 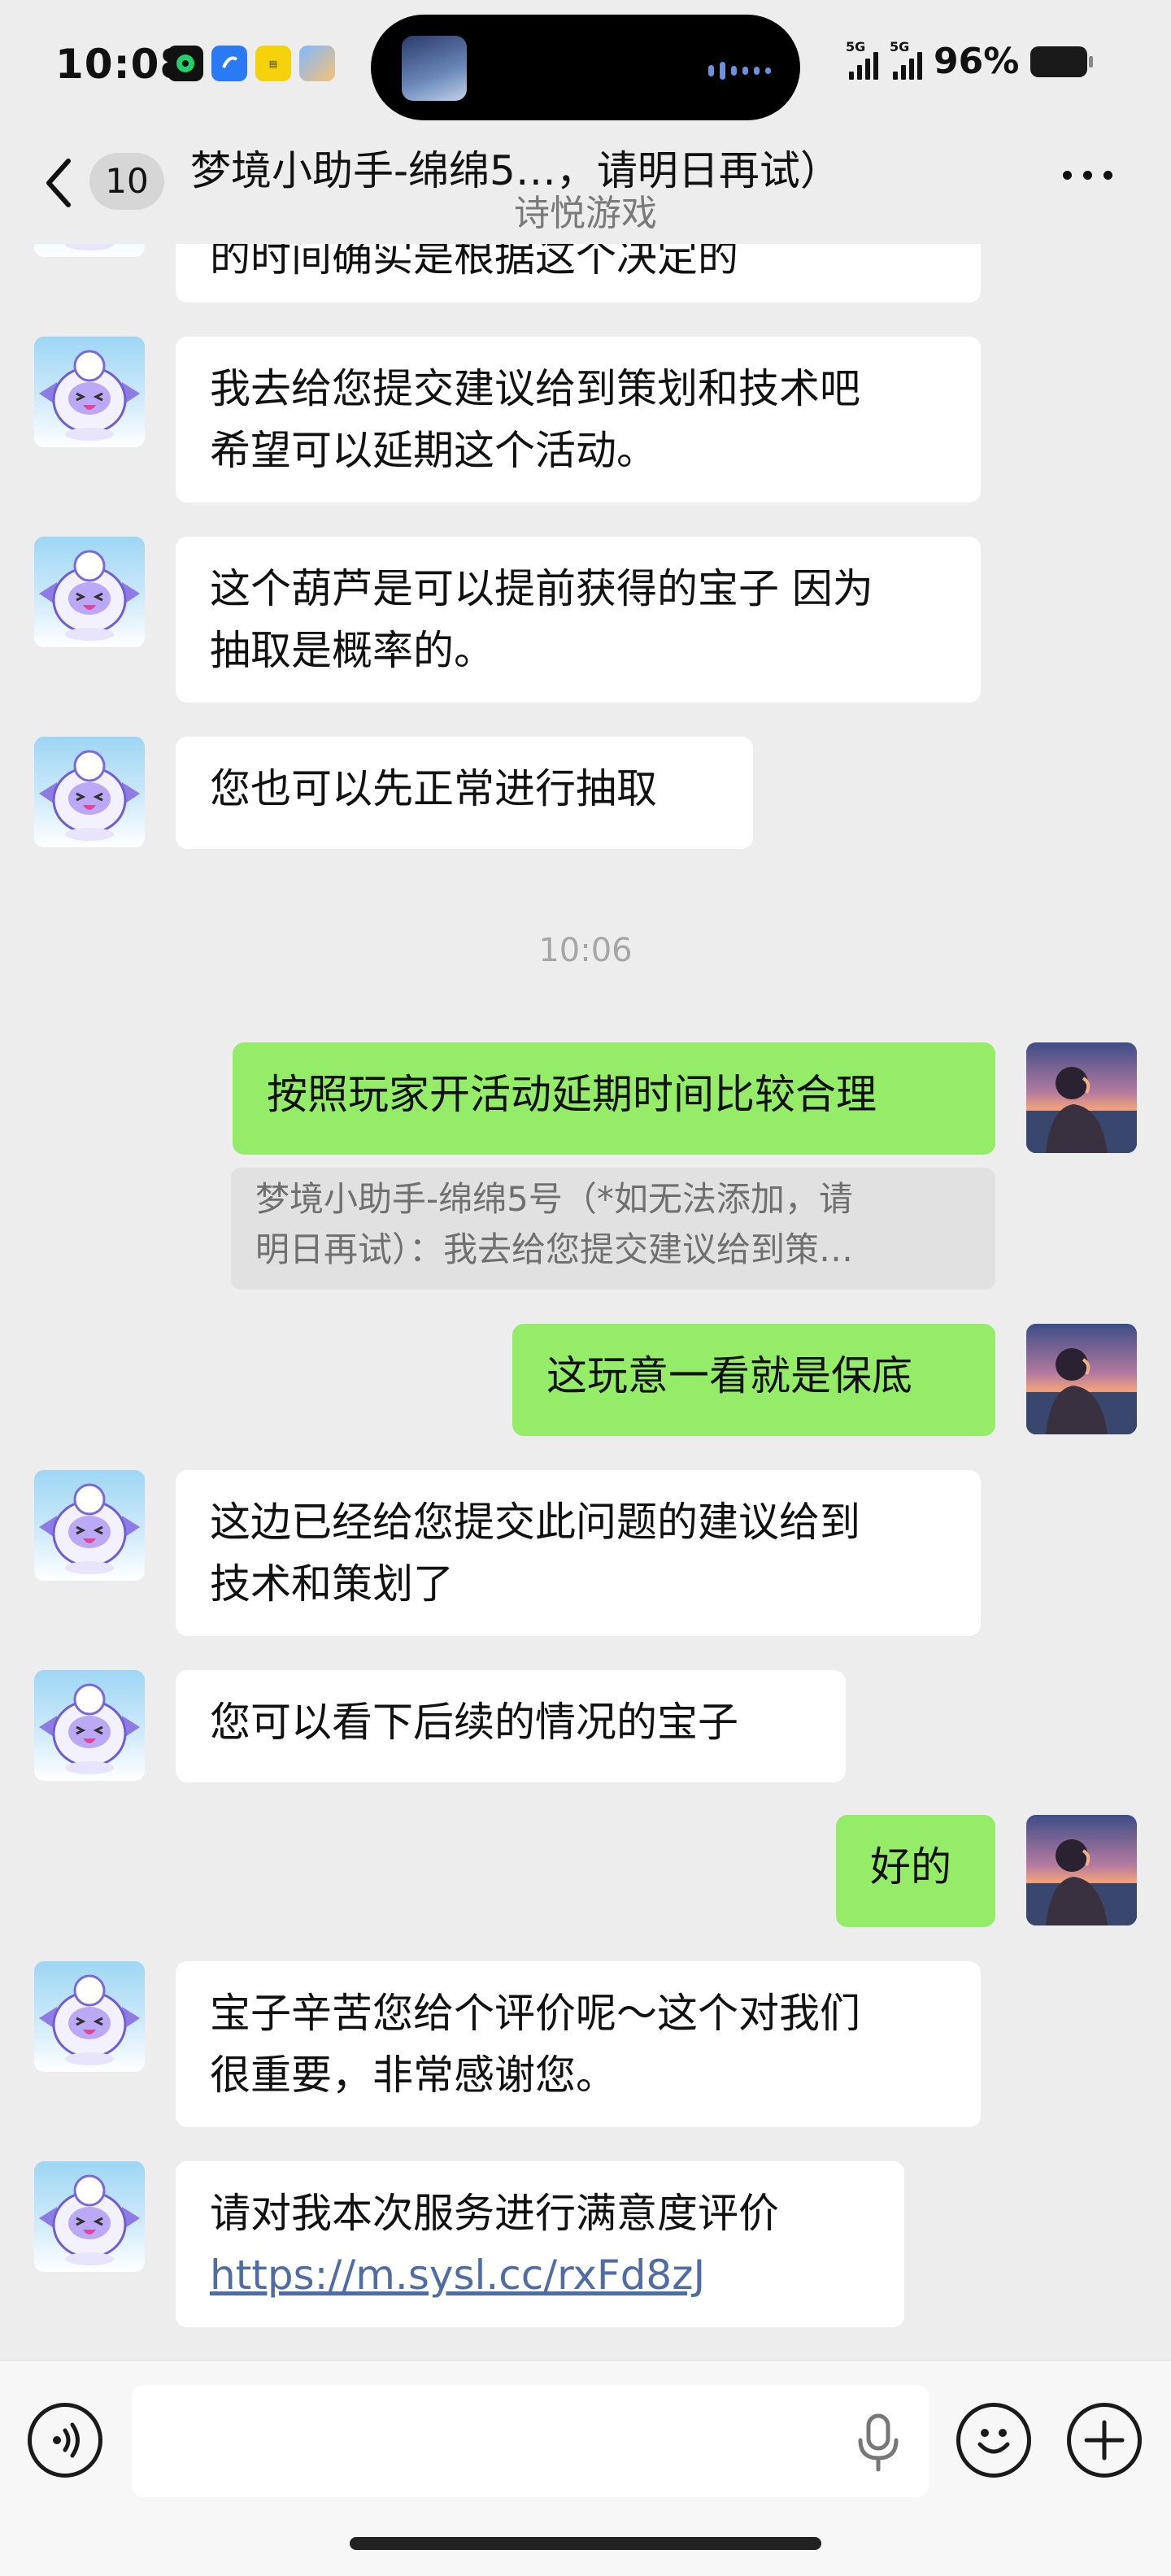 What do you see at coordinates (273, 64) in the screenshot?
I see `shopping-app-icon: ▤` at bounding box center [273, 64].